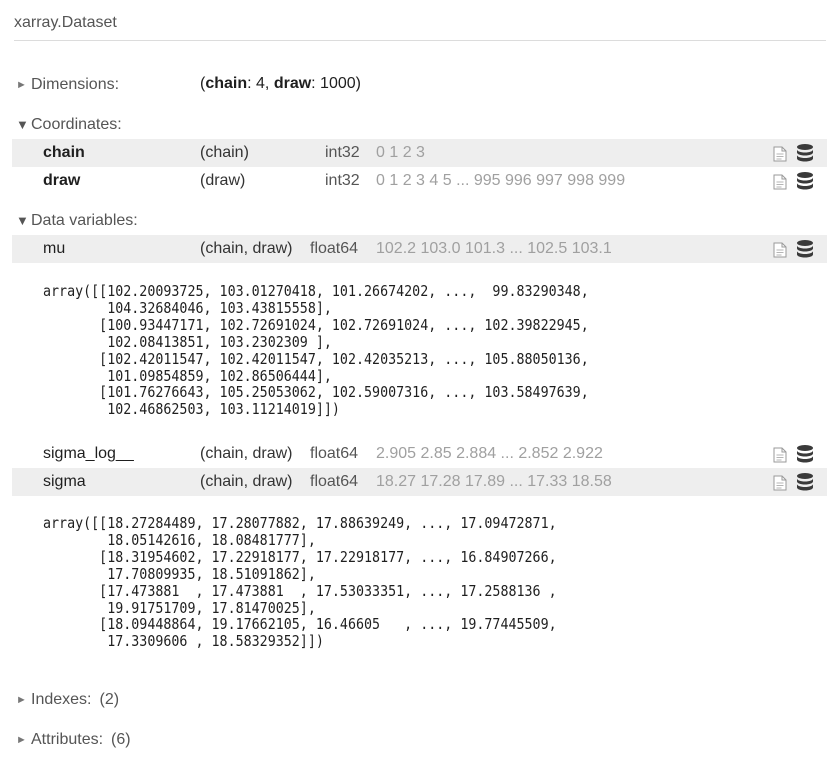 This screenshot has width=835, height=768. I want to click on section-coordinates-label: Coordinates:, so click(76, 124).